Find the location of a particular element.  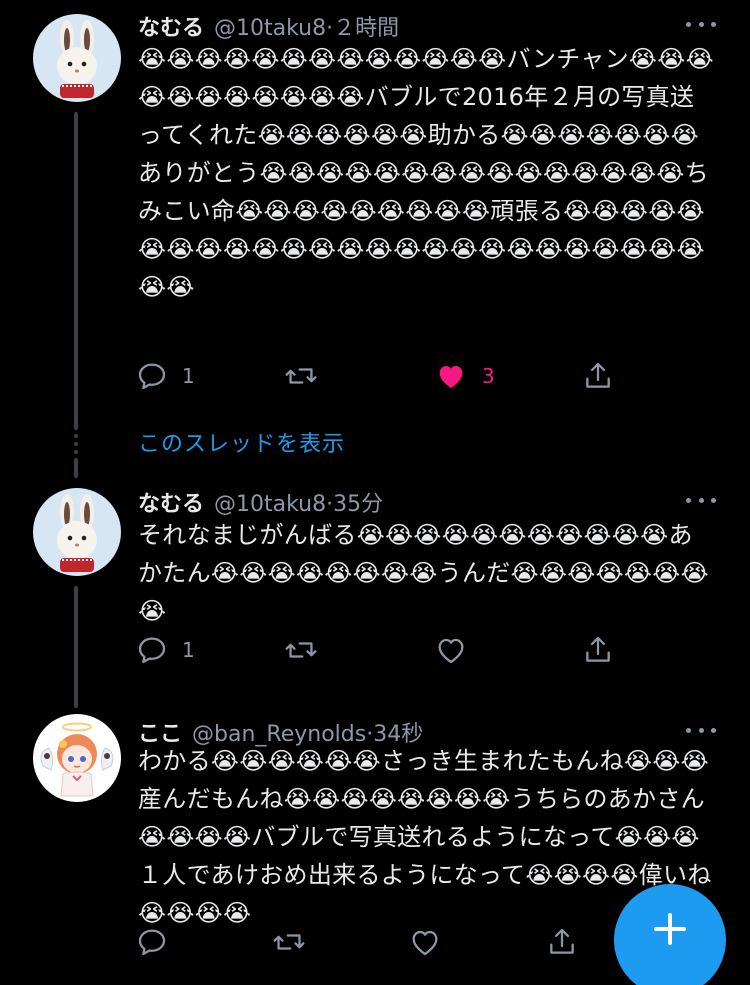

reply-button is located at coordinates (159, 942).